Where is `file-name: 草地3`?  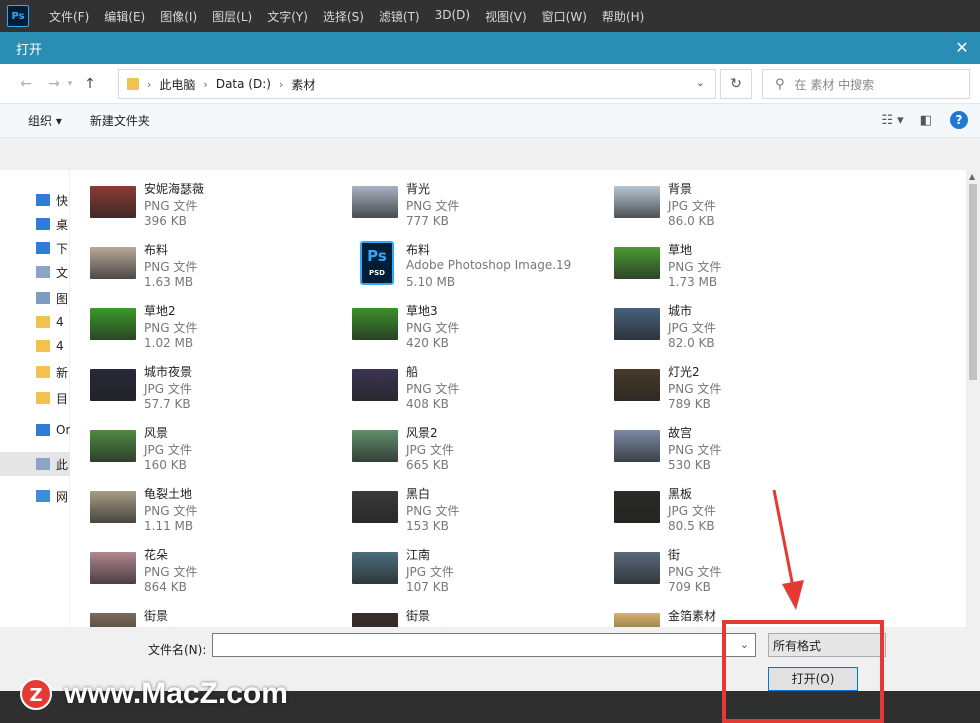 file-name: 草地3 is located at coordinates (422, 311).